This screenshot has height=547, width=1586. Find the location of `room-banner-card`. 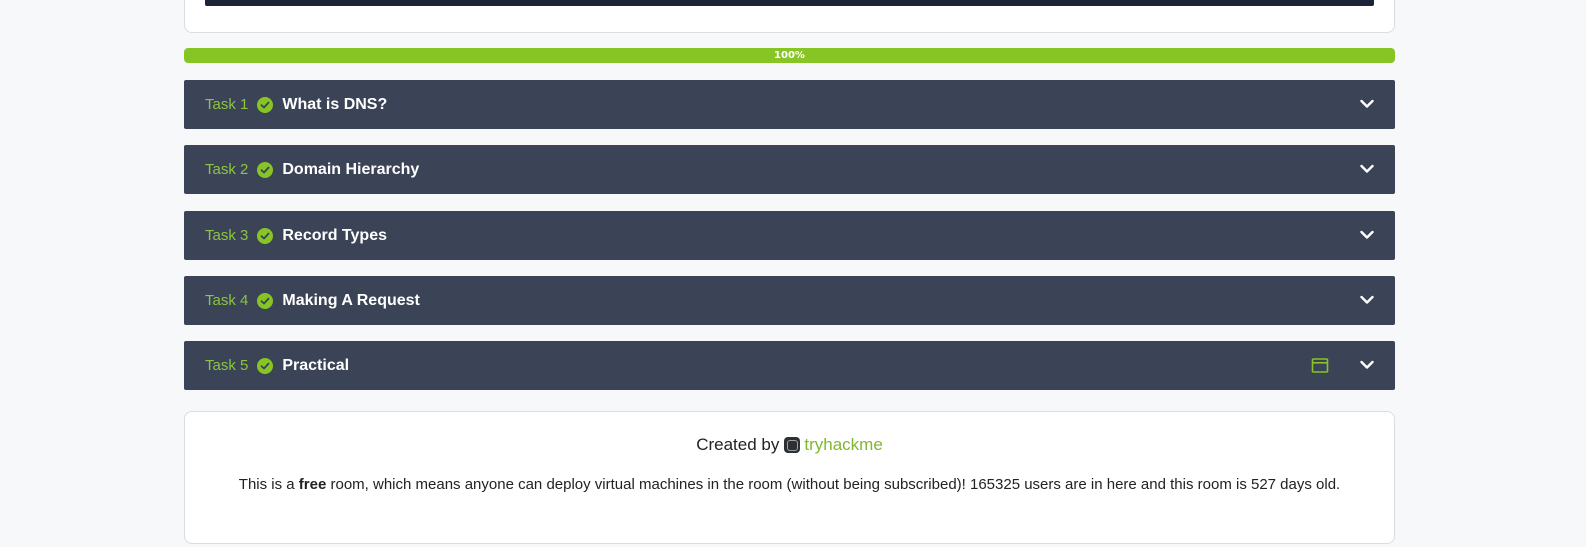

room-banner-card is located at coordinates (789, 16).